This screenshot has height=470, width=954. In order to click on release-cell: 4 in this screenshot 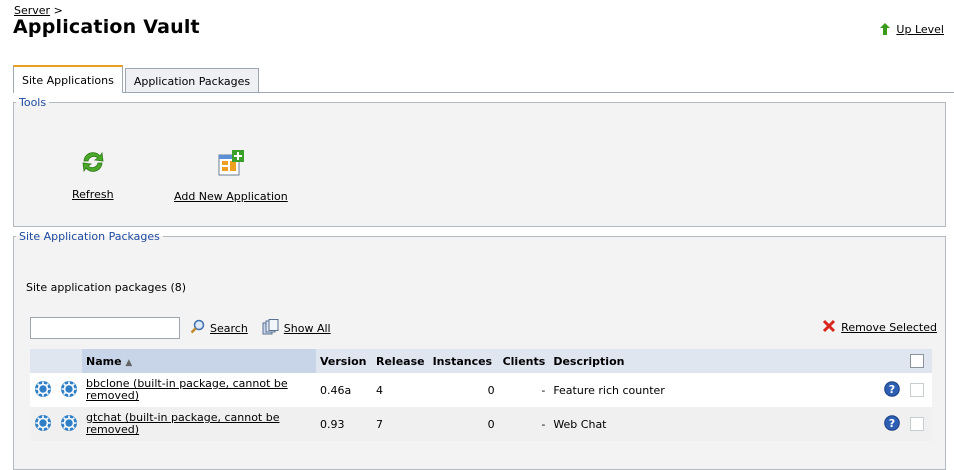, I will do `click(400, 390)`.